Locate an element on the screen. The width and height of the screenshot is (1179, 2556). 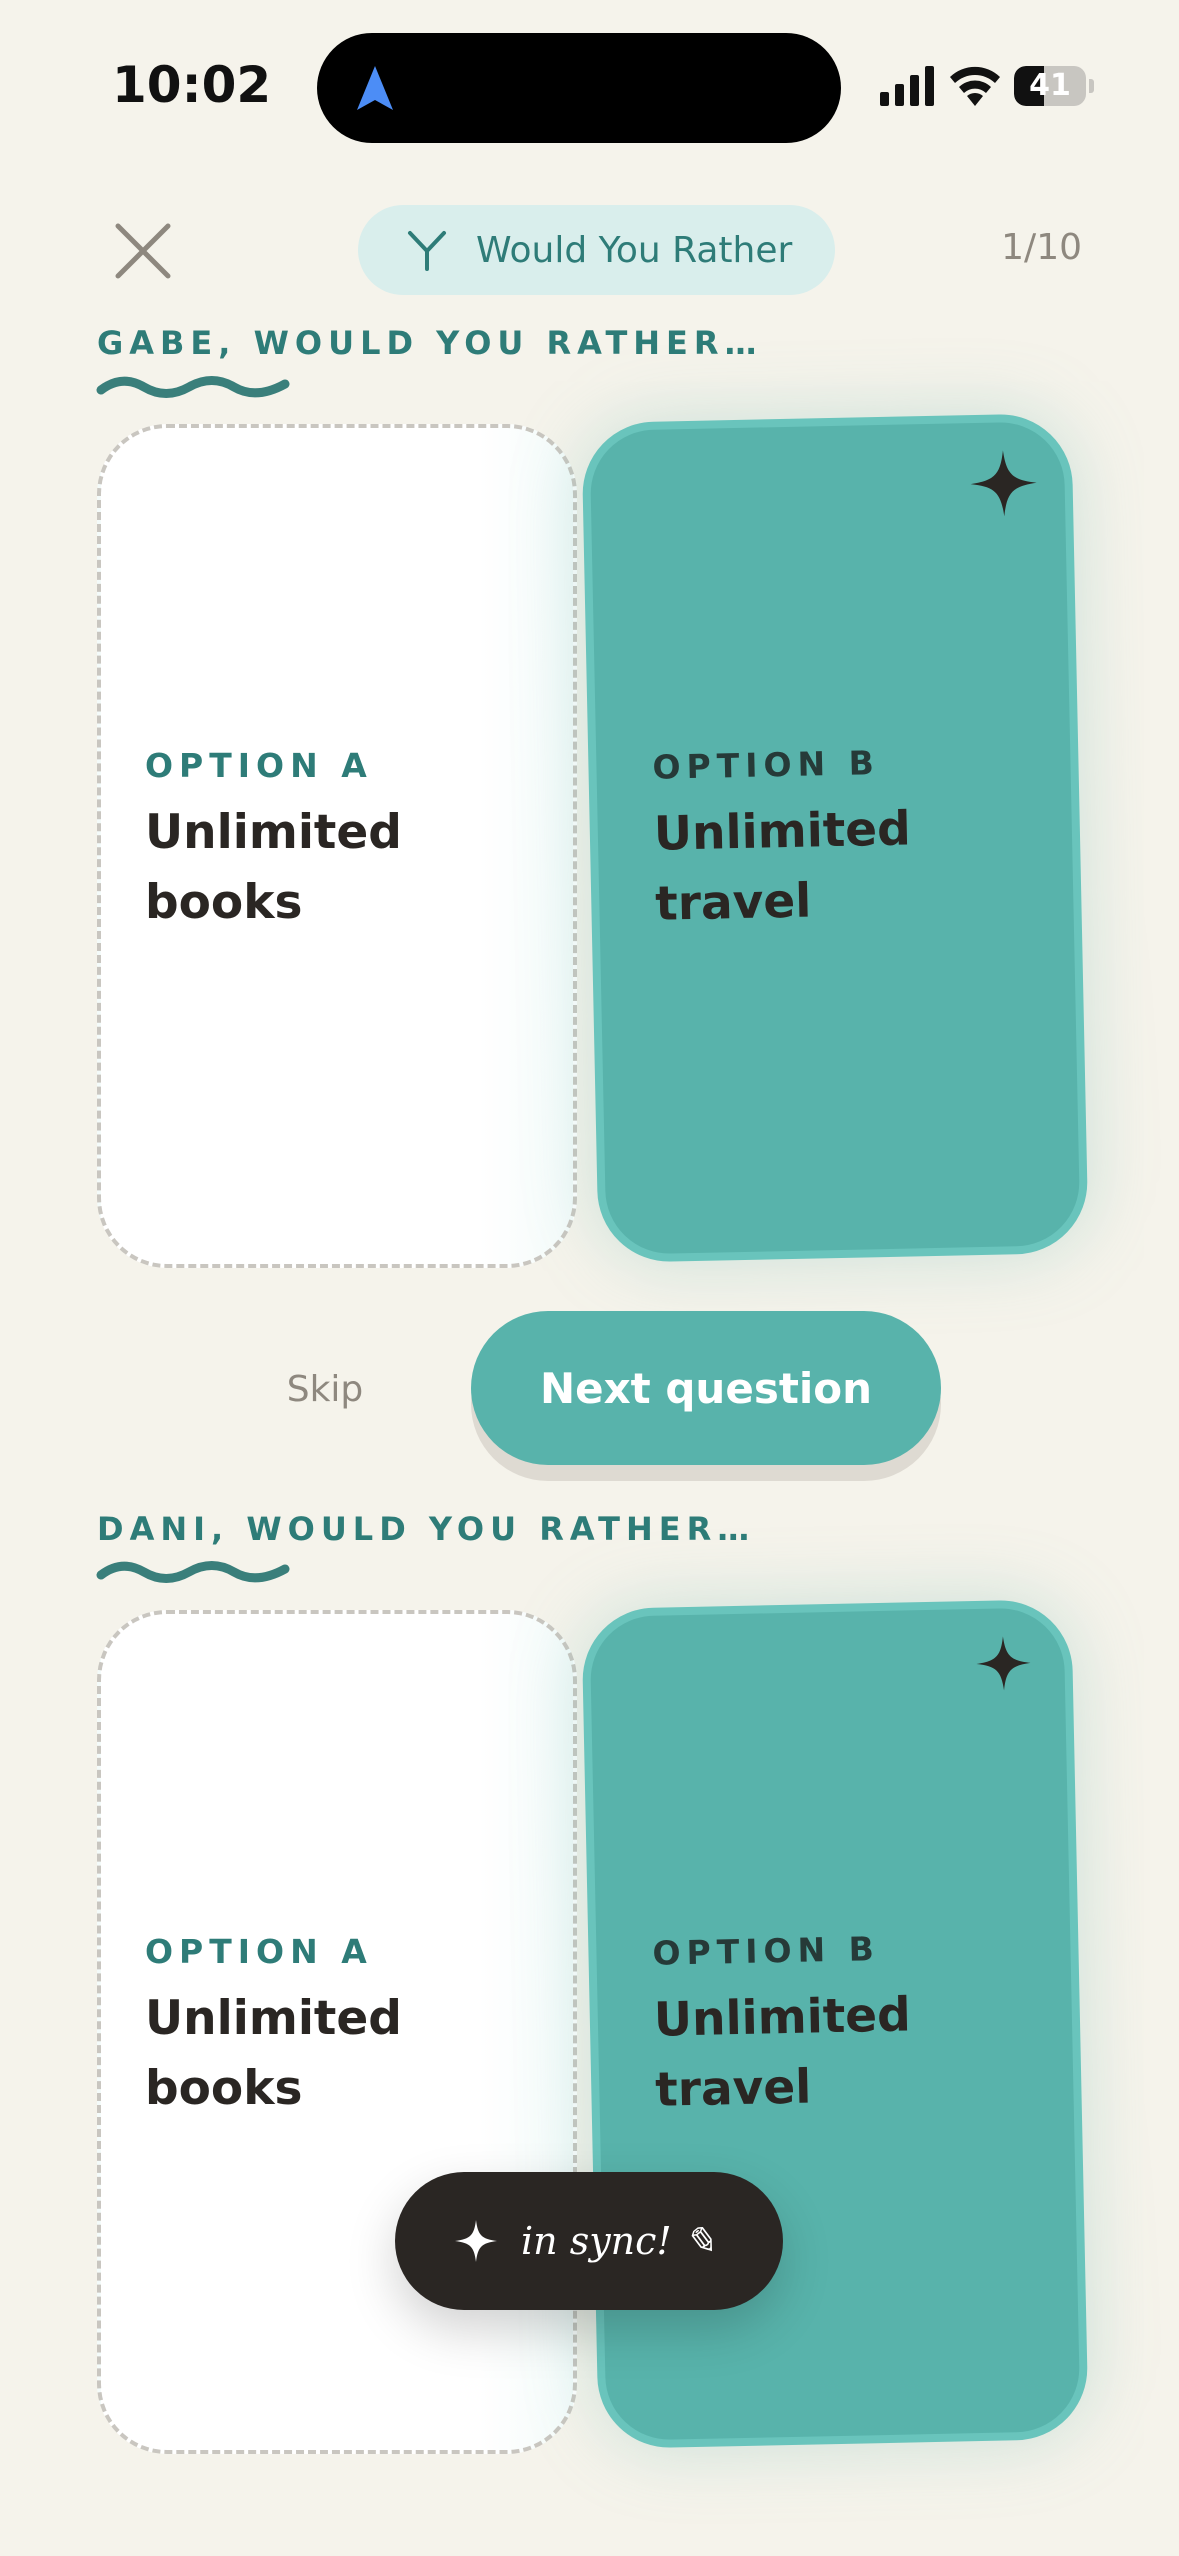
in-sync-toast: in sync! ✎ is located at coordinates (589, 2241).